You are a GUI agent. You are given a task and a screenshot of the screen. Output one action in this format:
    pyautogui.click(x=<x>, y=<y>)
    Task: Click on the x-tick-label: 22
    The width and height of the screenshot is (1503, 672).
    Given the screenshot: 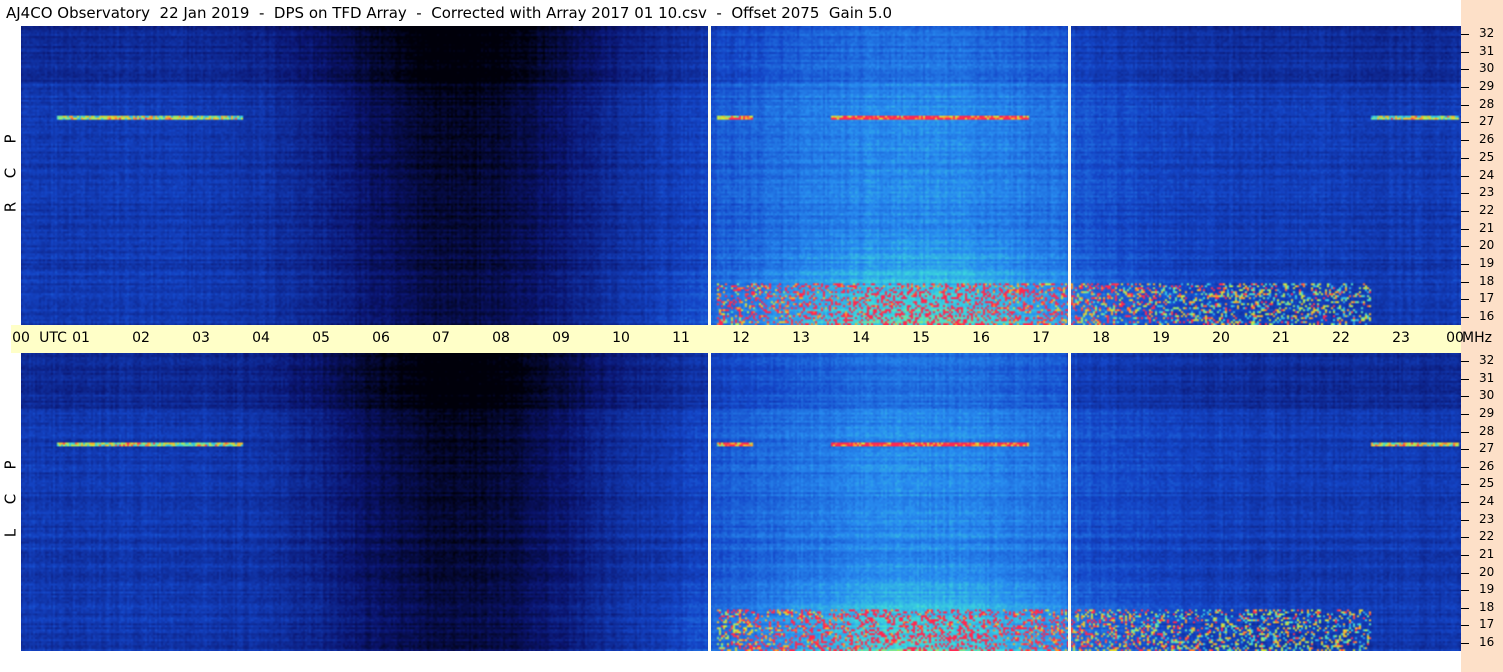 What is the action you would take?
    pyautogui.click(x=1341, y=338)
    